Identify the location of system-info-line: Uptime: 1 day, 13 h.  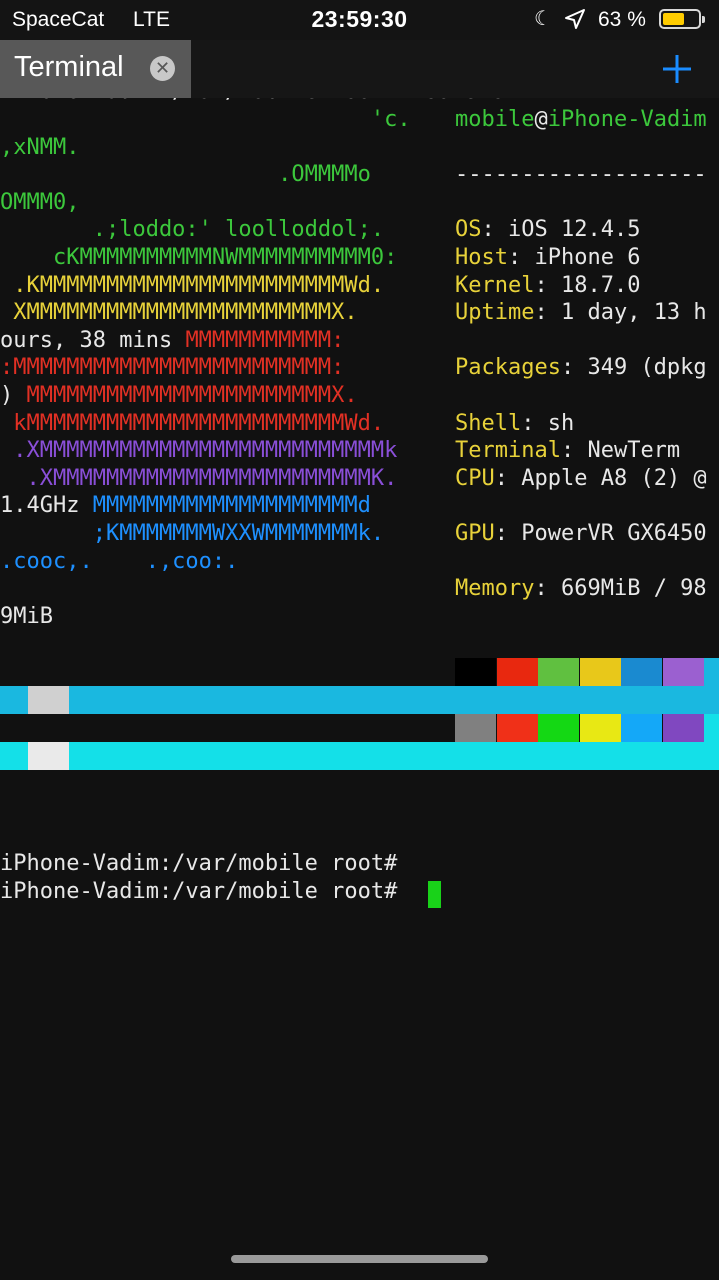
(581, 313).